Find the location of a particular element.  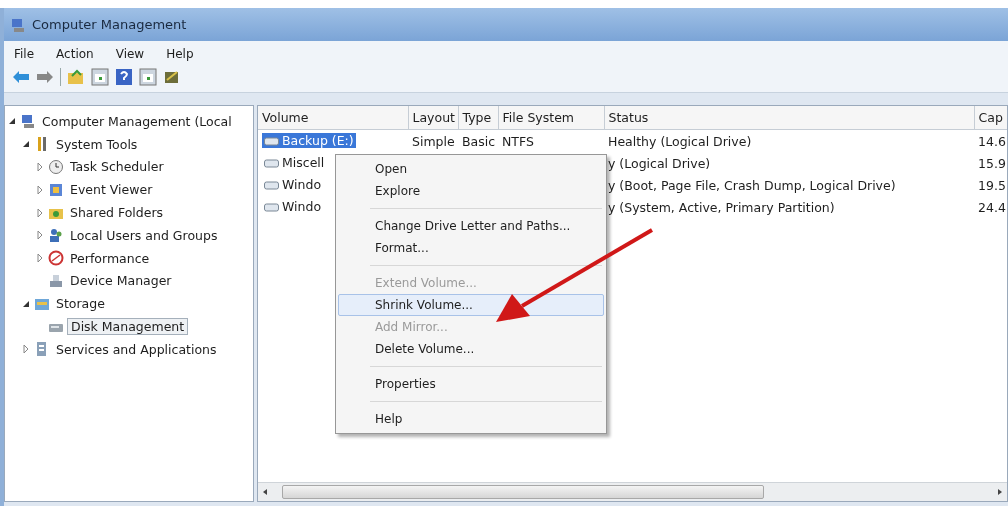

table-cell: 24.4 is located at coordinates (992, 207).